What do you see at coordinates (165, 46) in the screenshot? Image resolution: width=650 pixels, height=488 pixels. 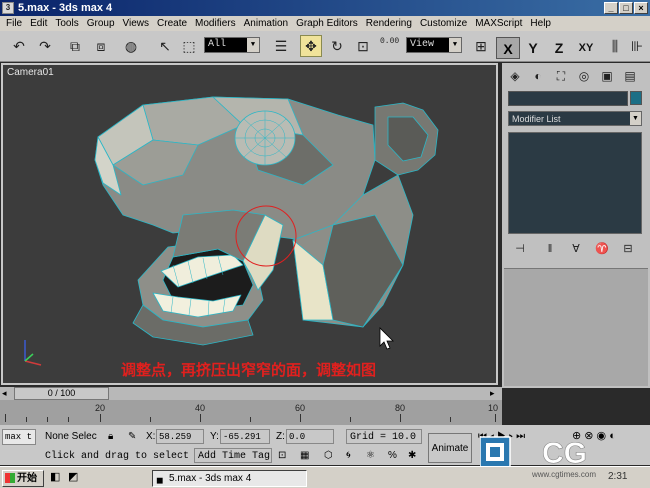 I see `select-arrow-icon: ↖` at bounding box center [165, 46].